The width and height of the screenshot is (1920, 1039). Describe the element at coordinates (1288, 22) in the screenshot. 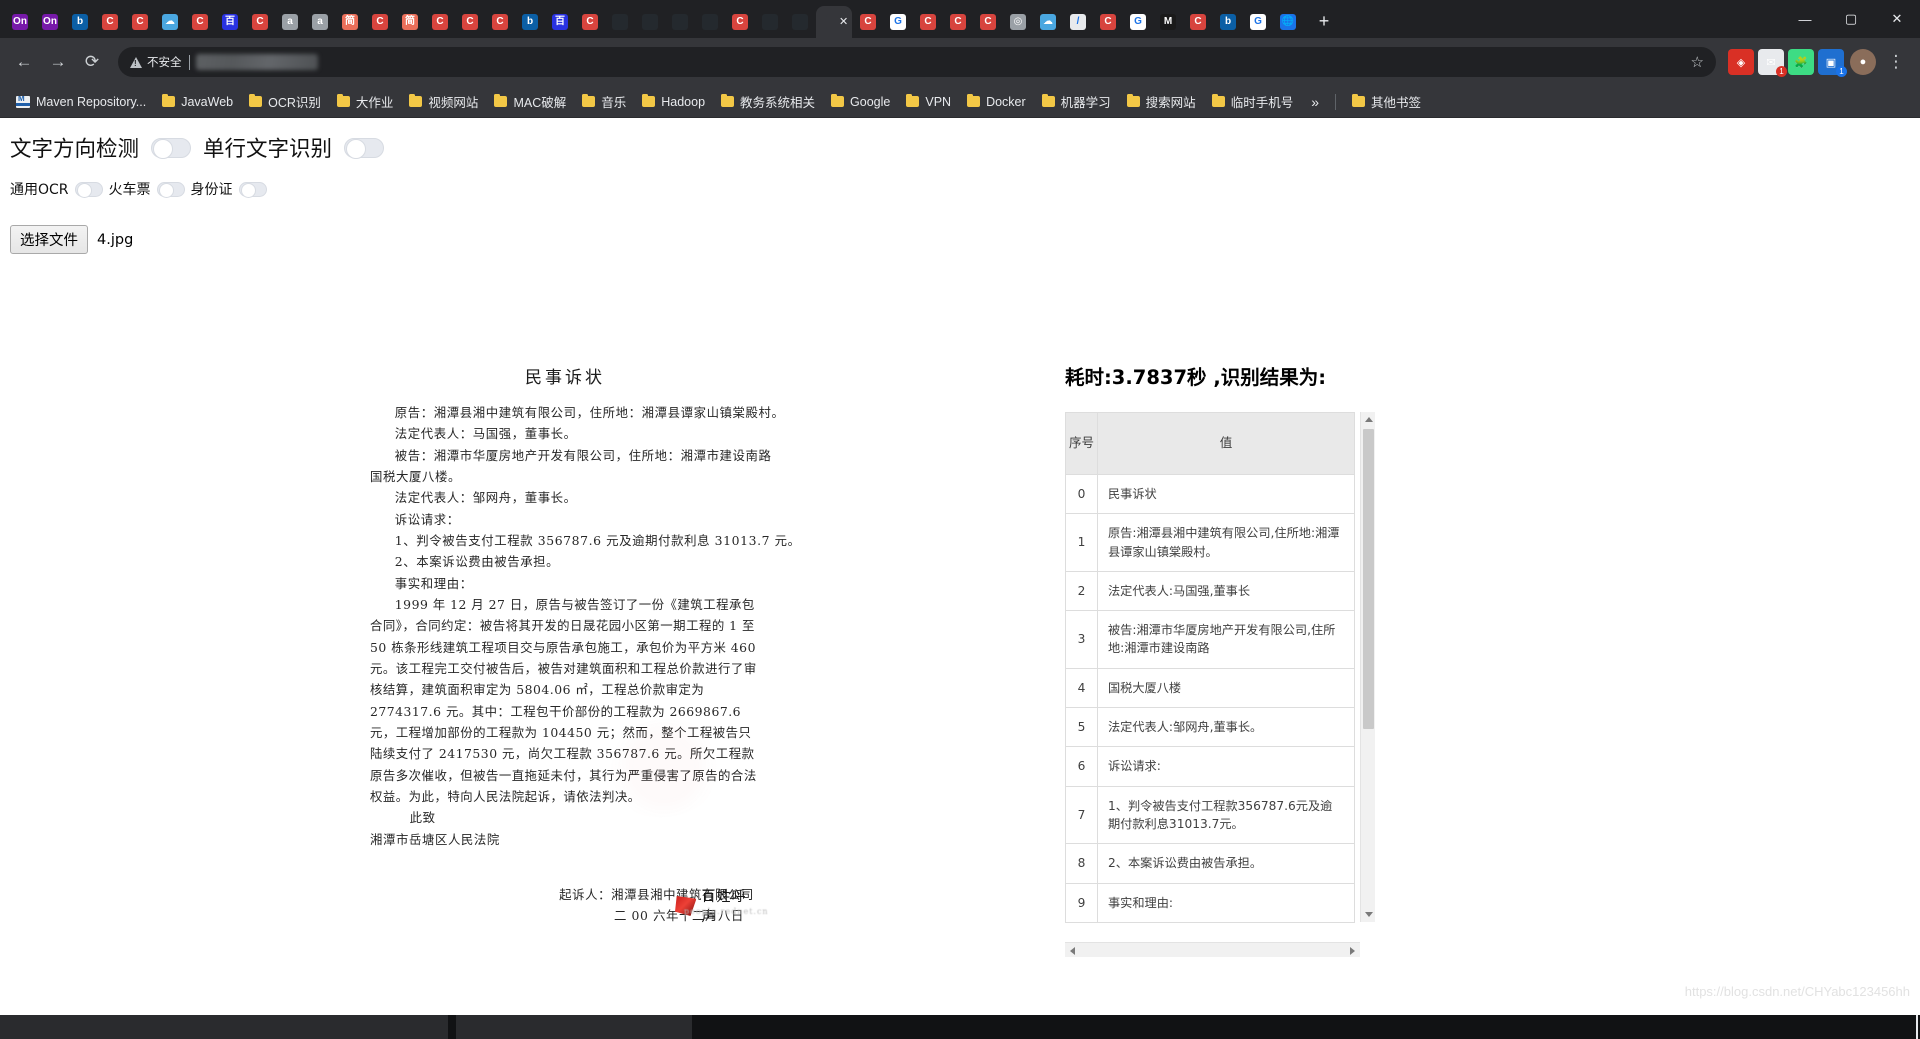

I see `globe-tab: 🌐` at that location.